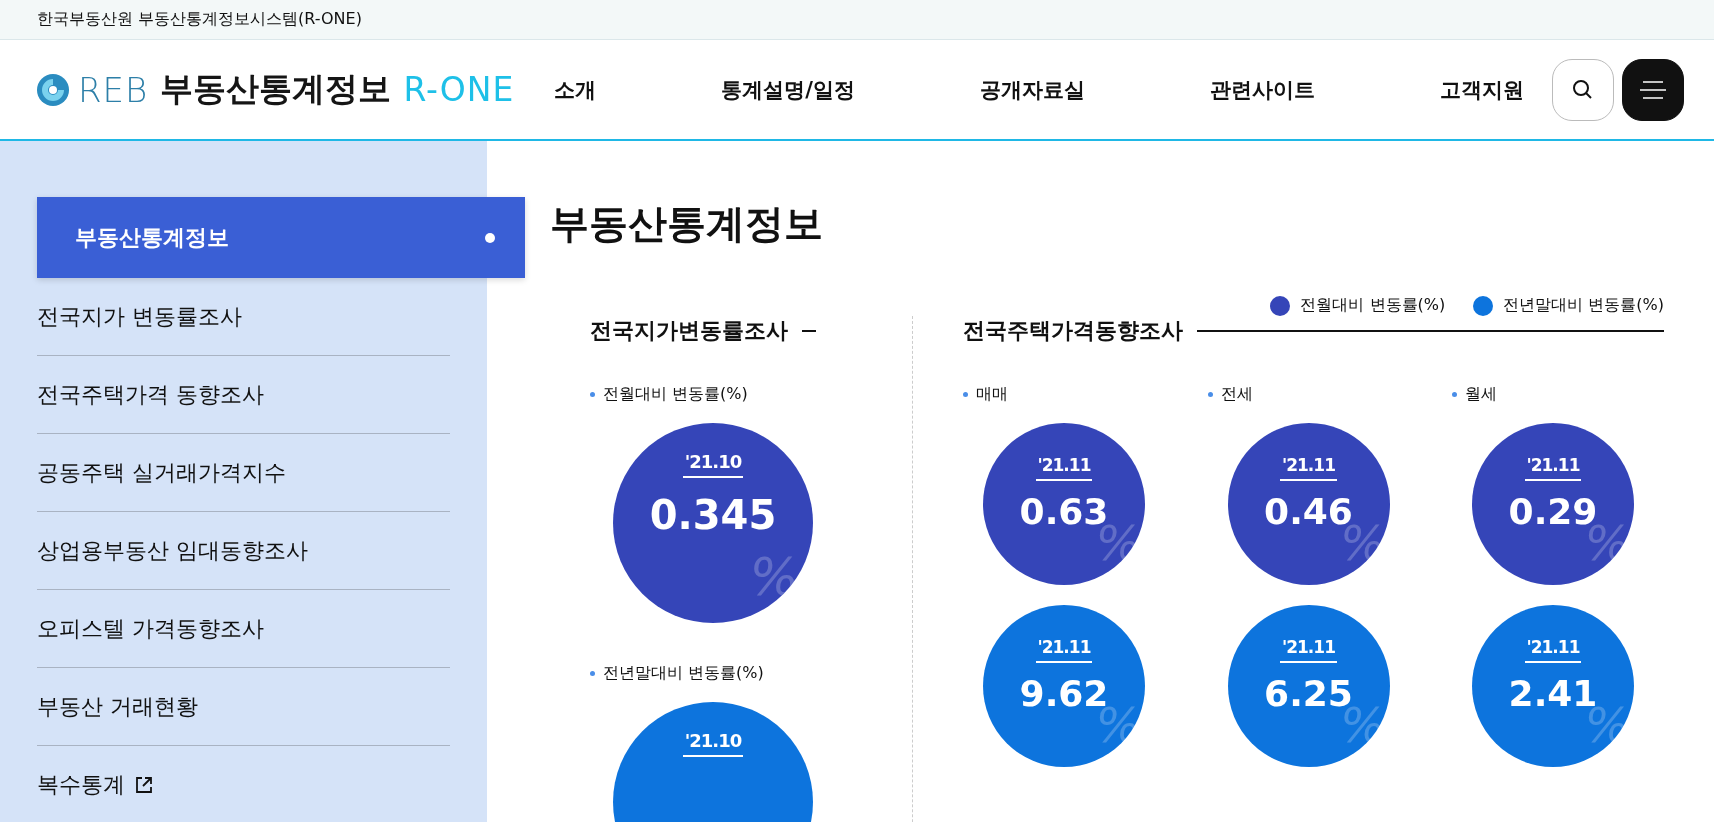  I want to click on nav-link: 공개자료실, so click(1032, 89).